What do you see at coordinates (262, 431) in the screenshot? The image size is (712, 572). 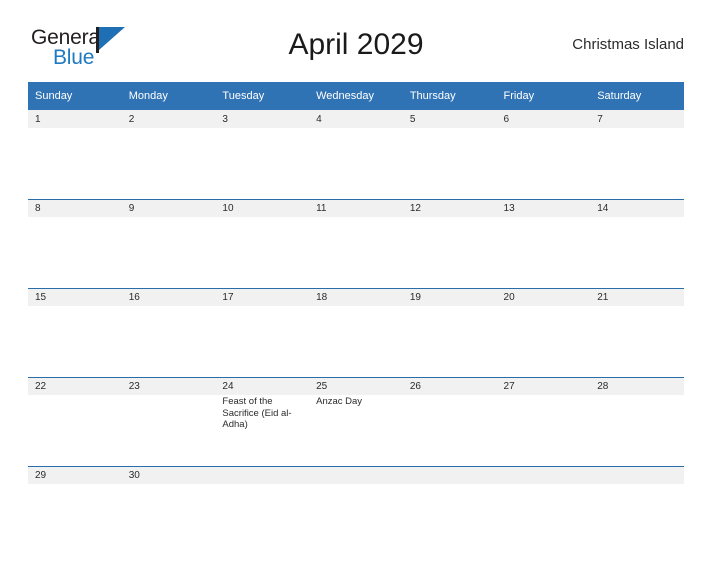 I see `event-cell: Feast of the Sacrifice (Eid al-Adha)` at bounding box center [262, 431].